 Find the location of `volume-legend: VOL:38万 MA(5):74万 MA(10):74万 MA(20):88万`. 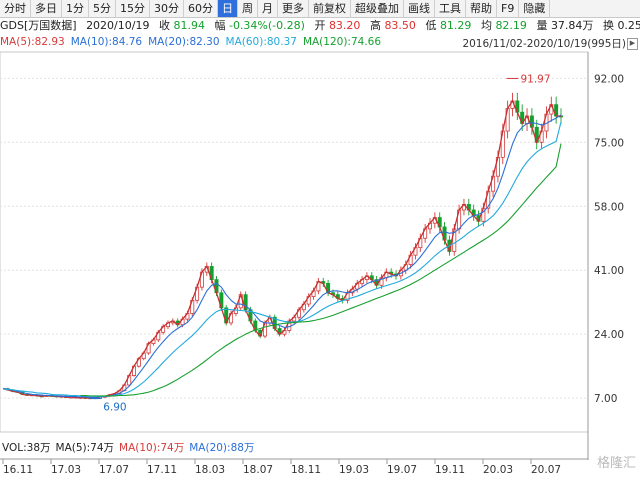

volume-legend: VOL:38万 MA(5):74万 MA(10):74万 MA(20):88万 is located at coordinates (130, 447).